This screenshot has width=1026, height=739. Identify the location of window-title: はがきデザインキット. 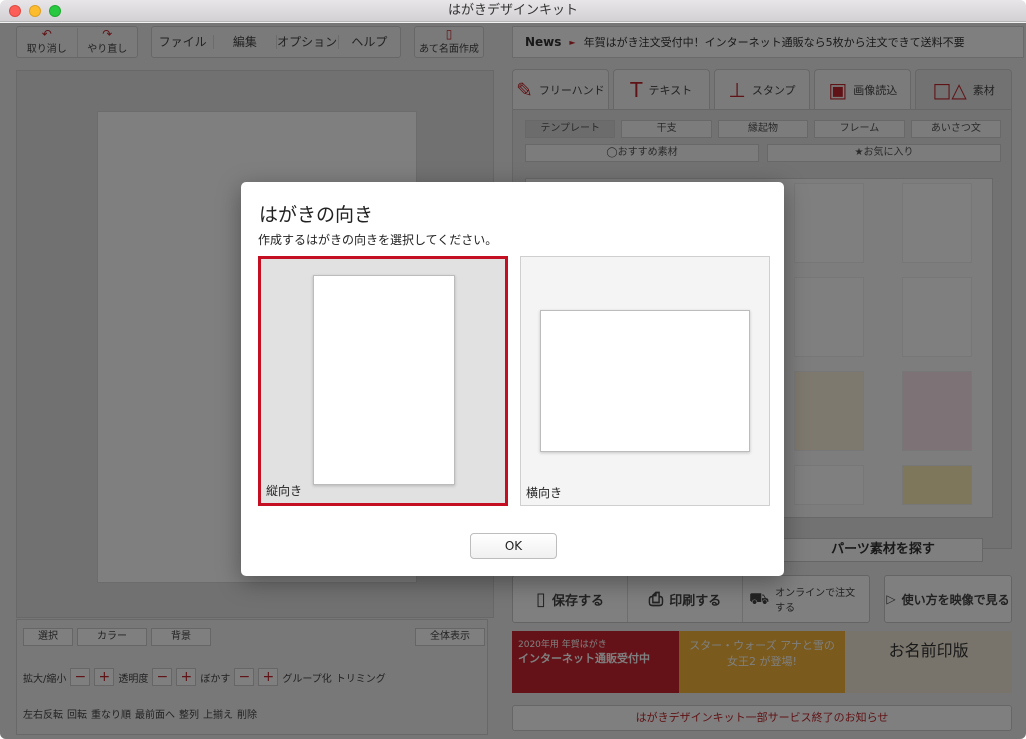
(512, 10).